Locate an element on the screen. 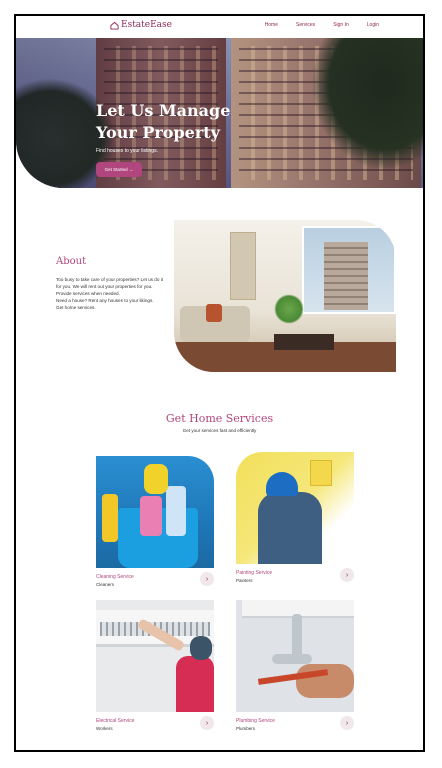  service-role: Plumbers is located at coordinates (246, 728).